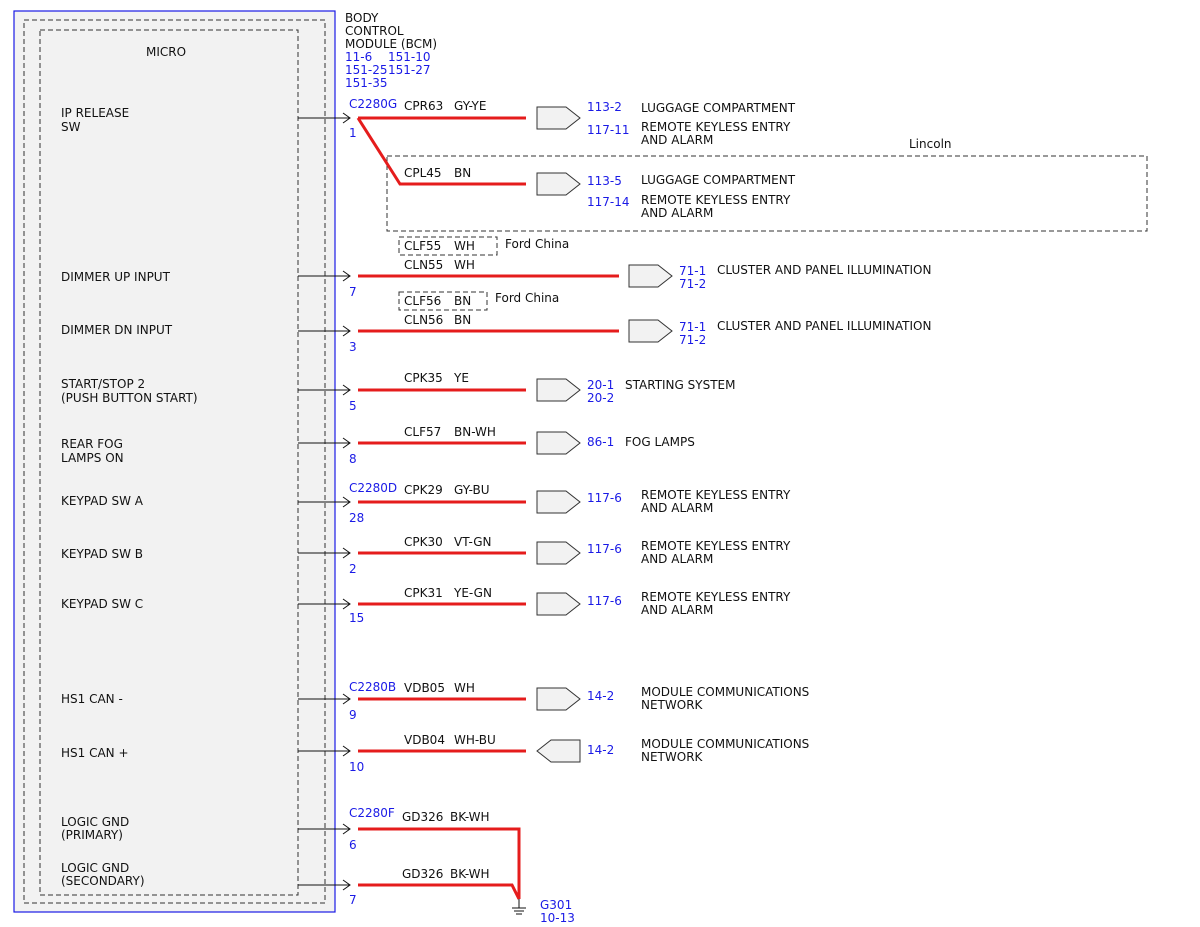 The width and height of the screenshot is (1200, 927). What do you see at coordinates (92, 699) in the screenshot?
I see `signal-label-hs1-can-minus: HS1 CAN -` at bounding box center [92, 699].